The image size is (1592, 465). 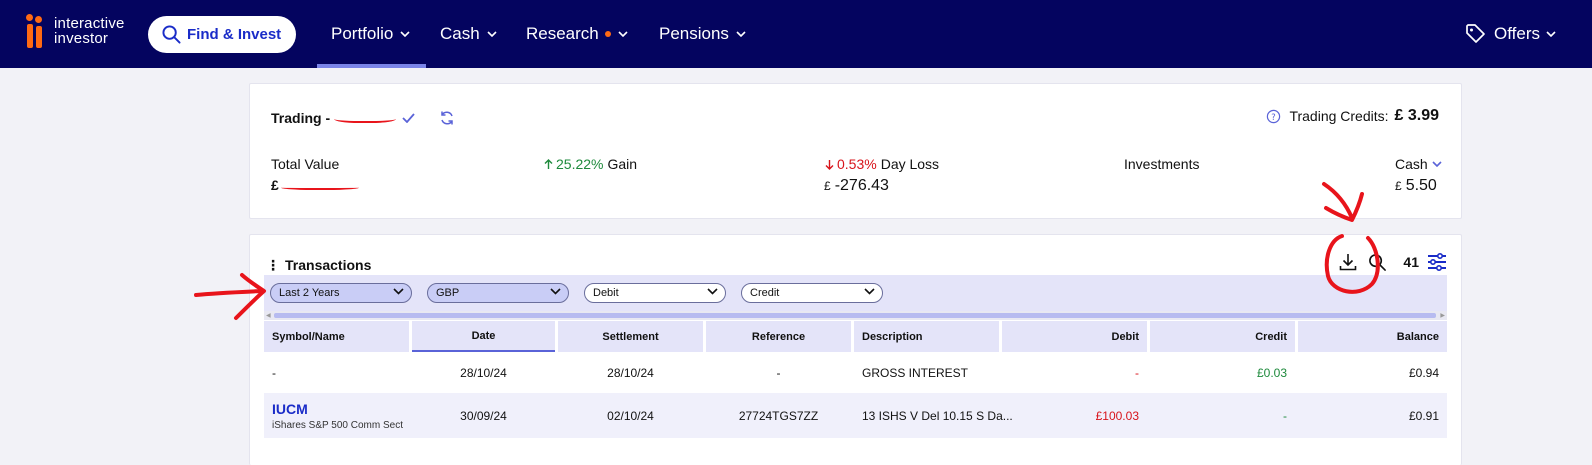 What do you see at coordinates (590, 164) in the screenshot?
I see `gain-stat: 25.22% Gain` at bounding box center [590, 164].